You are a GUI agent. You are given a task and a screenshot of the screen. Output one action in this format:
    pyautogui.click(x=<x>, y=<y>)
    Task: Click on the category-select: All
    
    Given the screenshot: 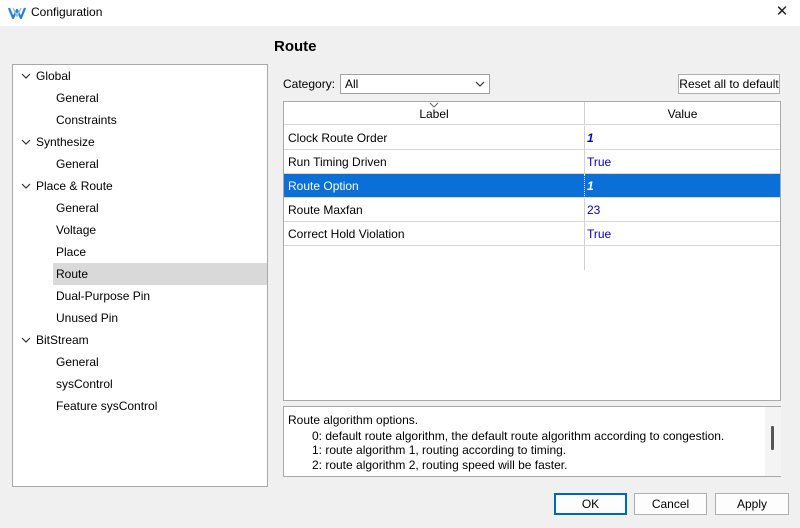 What is the action you would take?
    pyautogui.click(x=415, y=84)
    